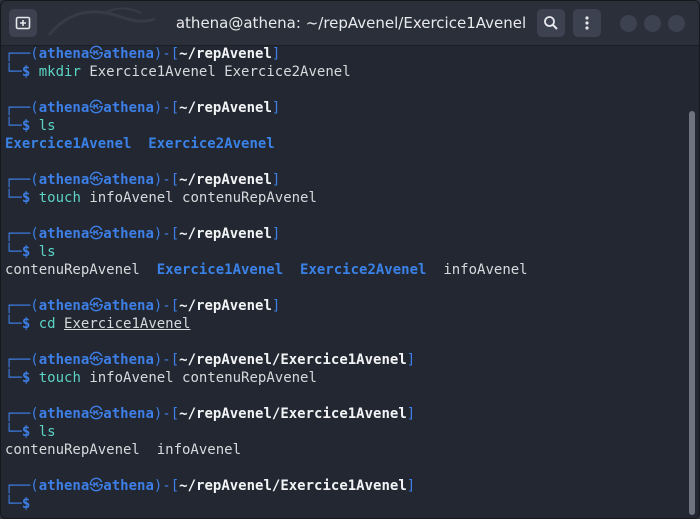 This screenshot has height=519, width=700. I want to click on command-line: └─$ touch infoAvenel contenuRepAvenel, so click(345, 378).